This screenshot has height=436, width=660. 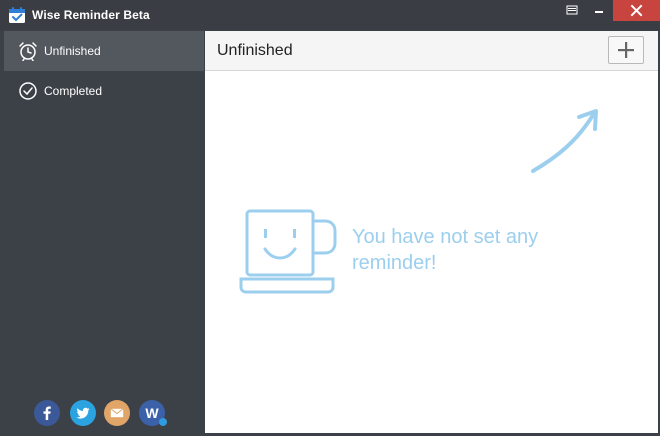 I want to click on wisecleaner-link: W, so click(x=153, y=413).